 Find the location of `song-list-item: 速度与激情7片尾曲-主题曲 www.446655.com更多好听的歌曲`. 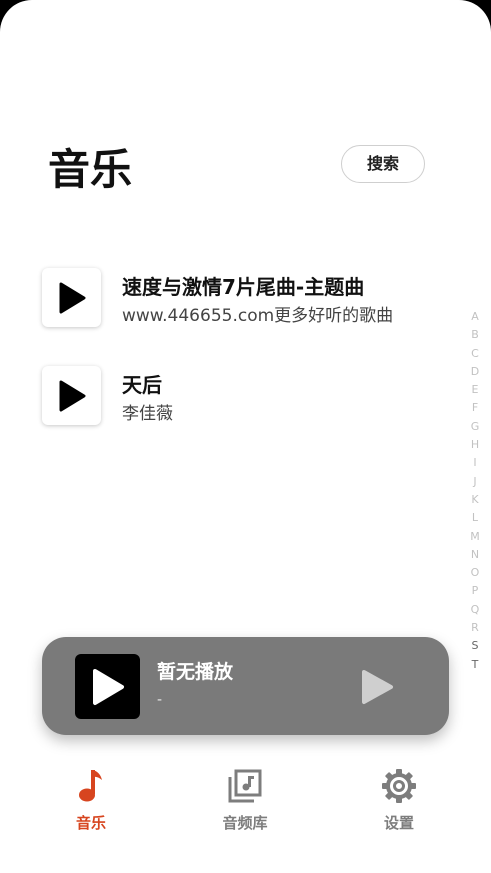

song-list-item: 速度与激情7片尾曲-主题曲 www.446655.com更多好听的歌曲 is located at coordinates (252, 298).